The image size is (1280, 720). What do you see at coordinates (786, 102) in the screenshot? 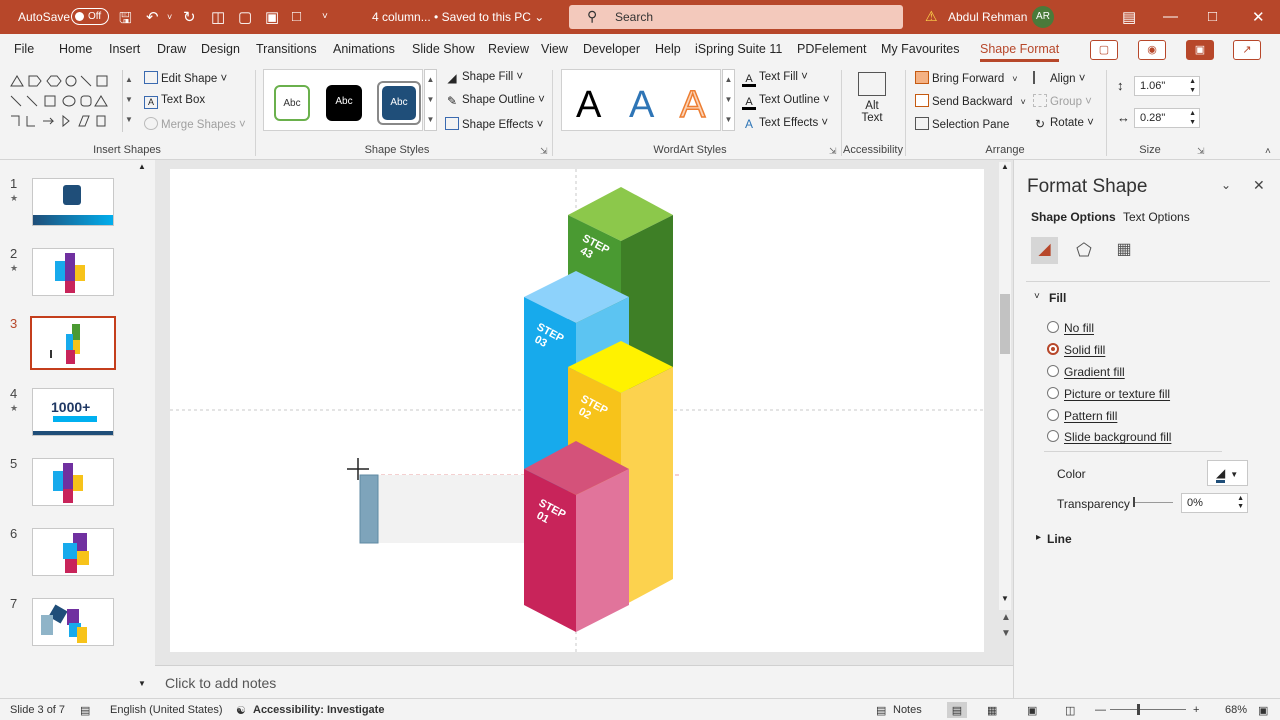
I see `text-outline-button: A Text Outline ˅` at bounding box center [786, 102].